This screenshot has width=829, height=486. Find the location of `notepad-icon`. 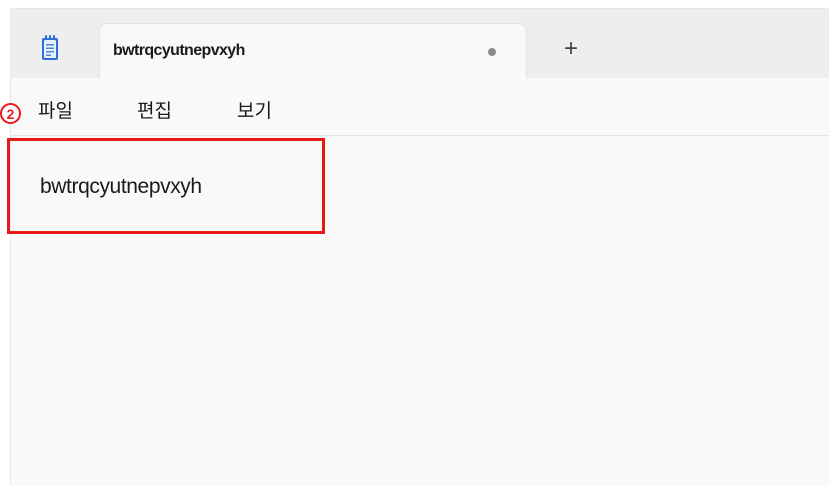

notepad-icon is located at coordinates (50, 48).